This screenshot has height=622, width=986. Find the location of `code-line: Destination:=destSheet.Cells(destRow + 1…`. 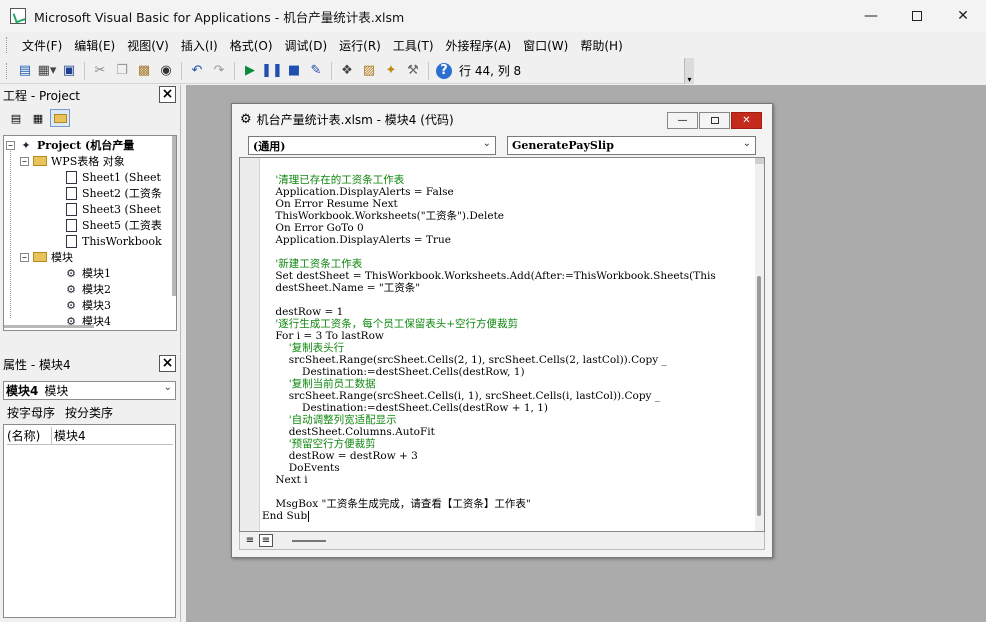

code-line: Destination:=destSheet.Cells(destRow + 1… is located at coordinates (405, 408).